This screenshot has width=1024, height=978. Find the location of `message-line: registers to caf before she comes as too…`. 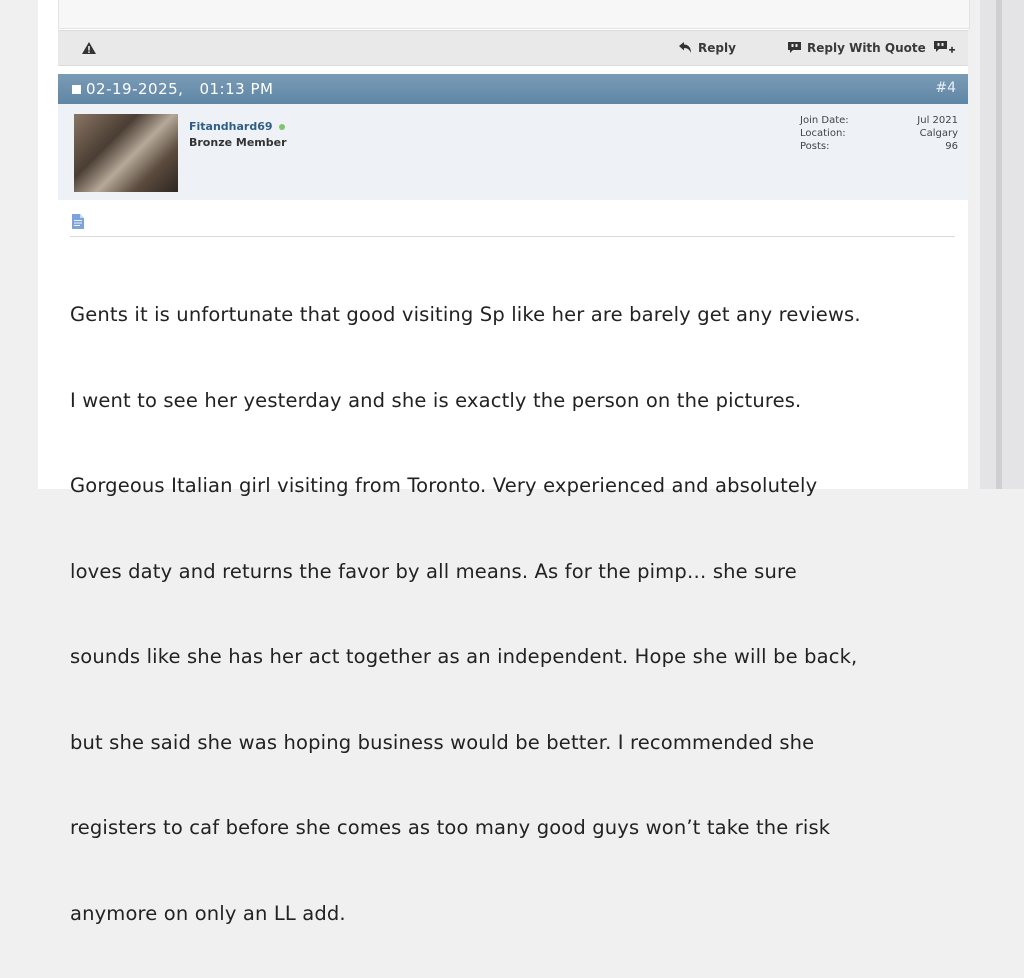

message-line: registers to caf before she comes as too… is located at coordinates (450, 827).